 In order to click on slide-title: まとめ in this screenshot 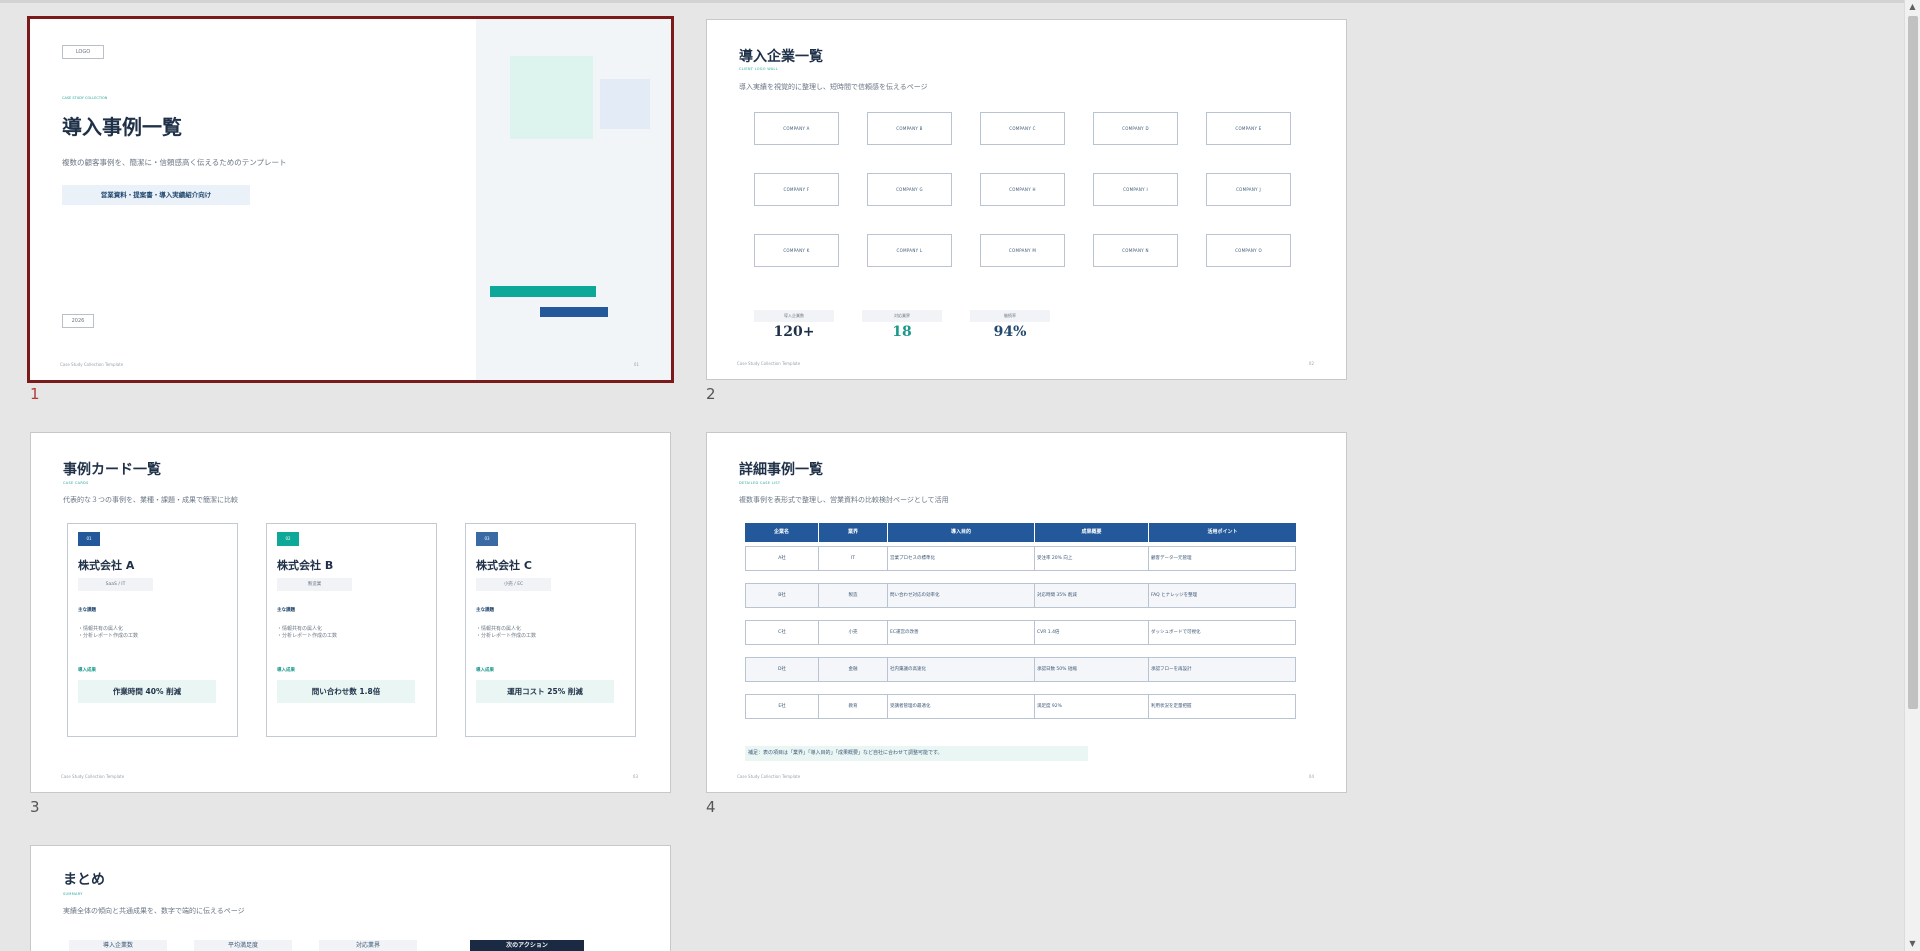, I will do `click(84, 880)`.